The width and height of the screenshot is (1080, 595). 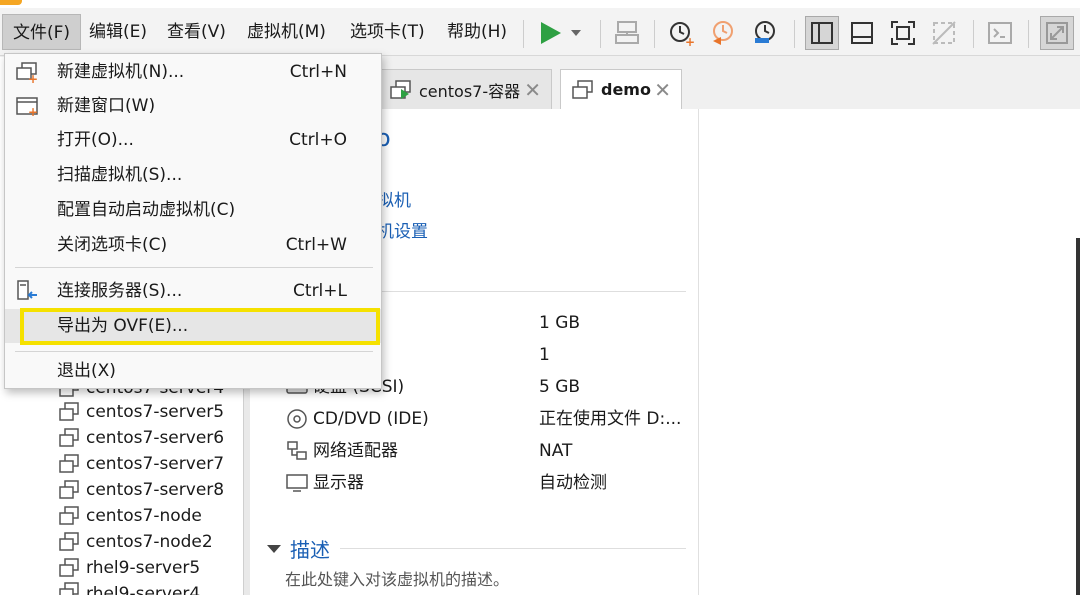 I want to click on content-divider, so click(x=698, y=352).